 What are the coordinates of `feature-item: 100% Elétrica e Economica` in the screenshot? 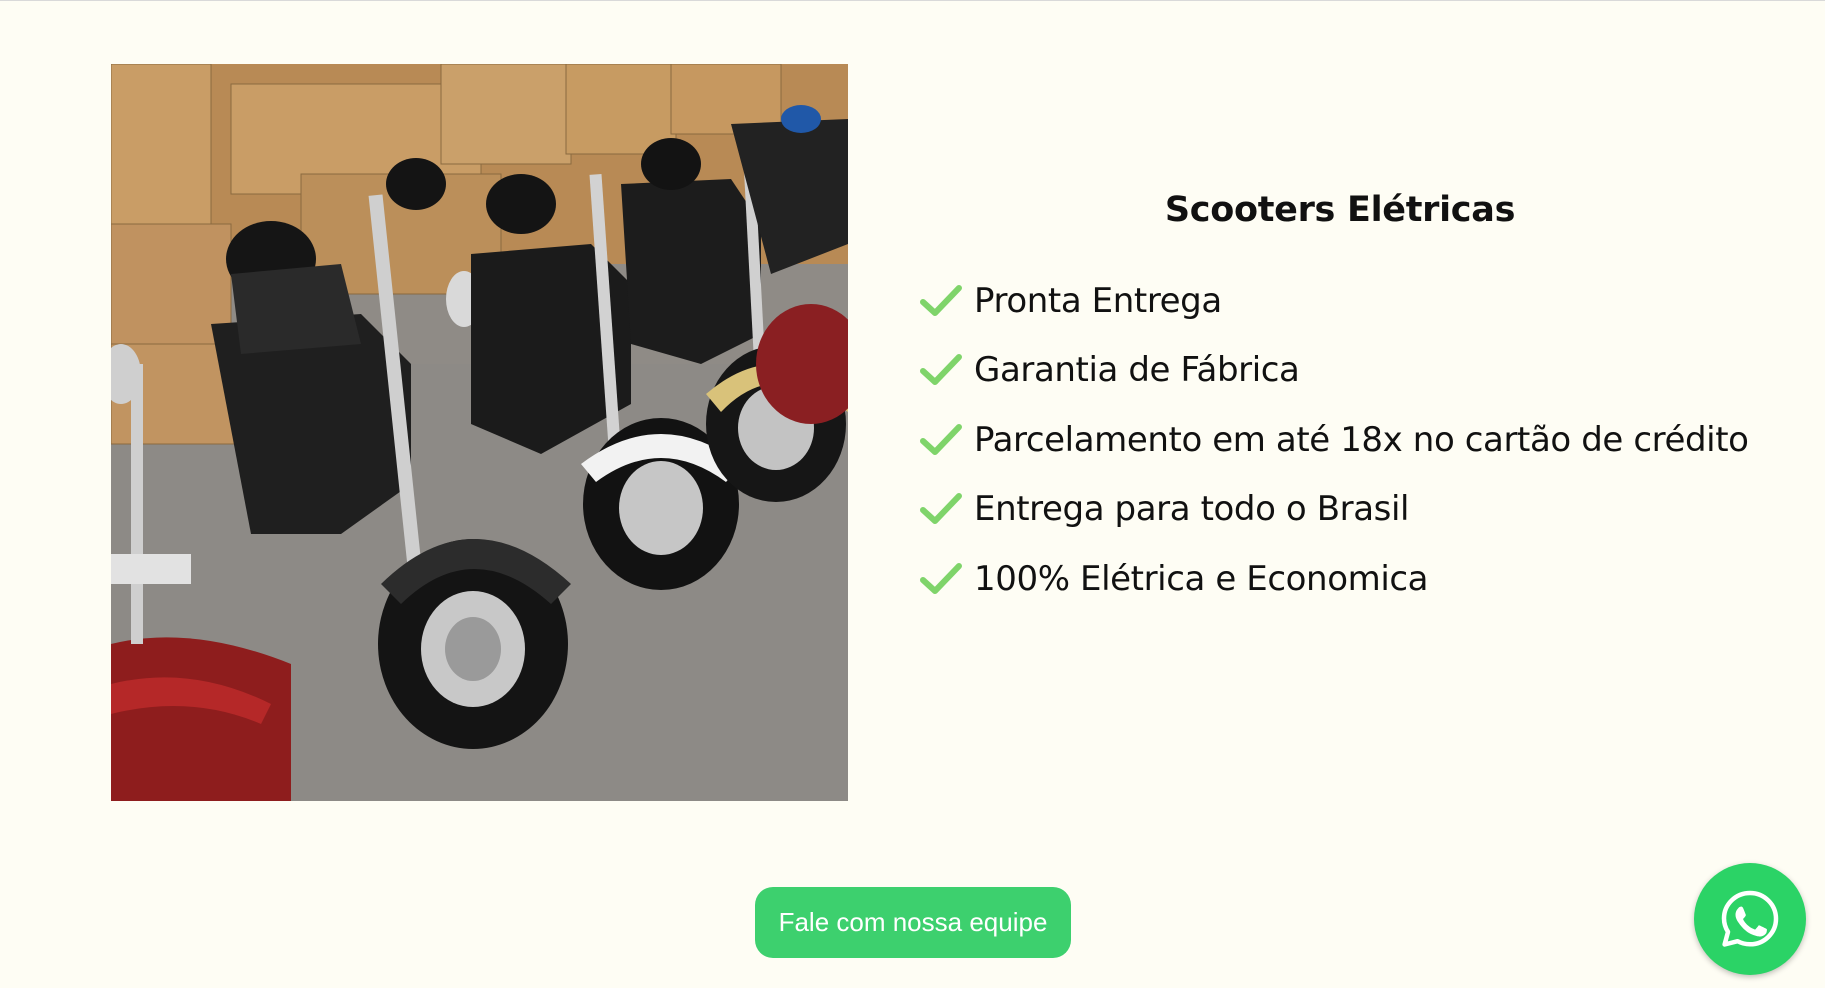 It's located at (1350, 579).